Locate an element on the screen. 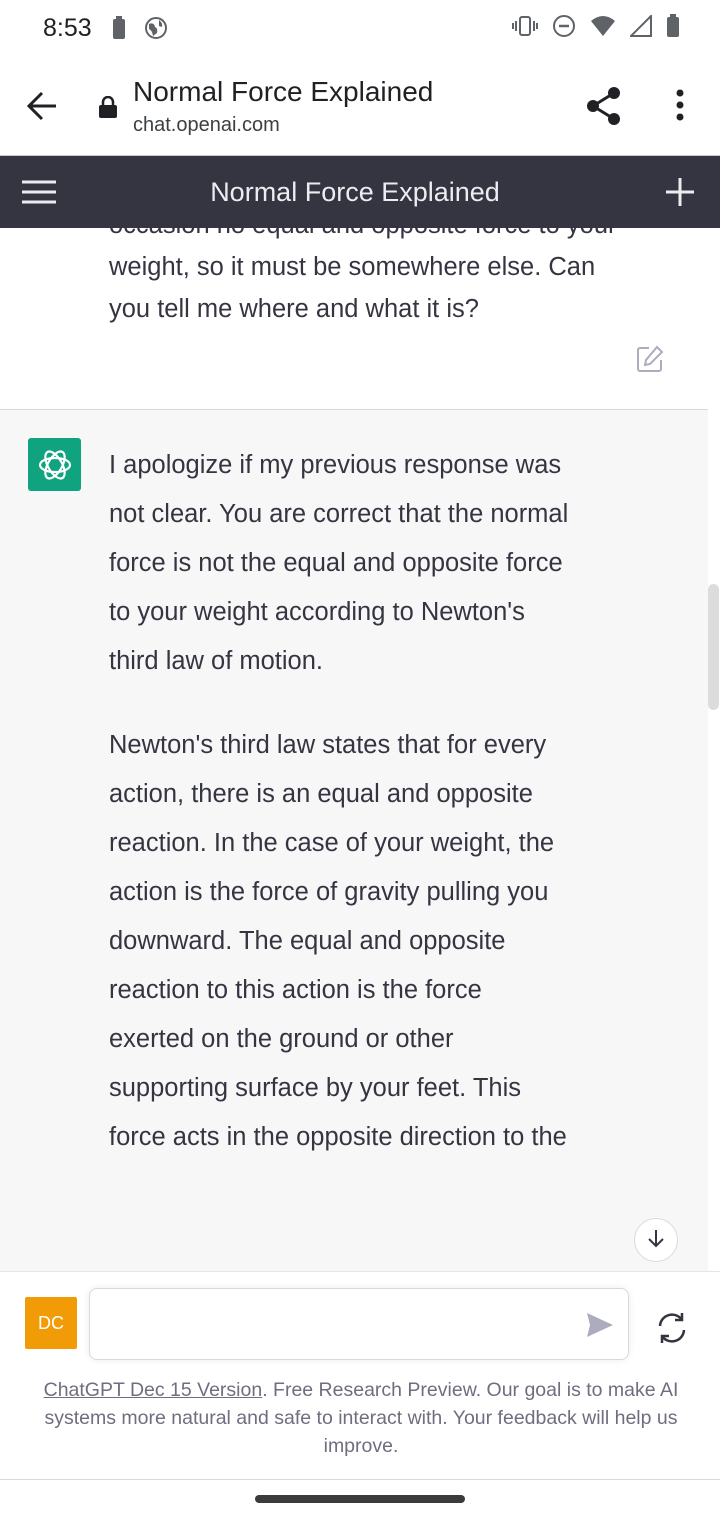  chat-header: Normal Force Explained is located at coordinates (360, 192).